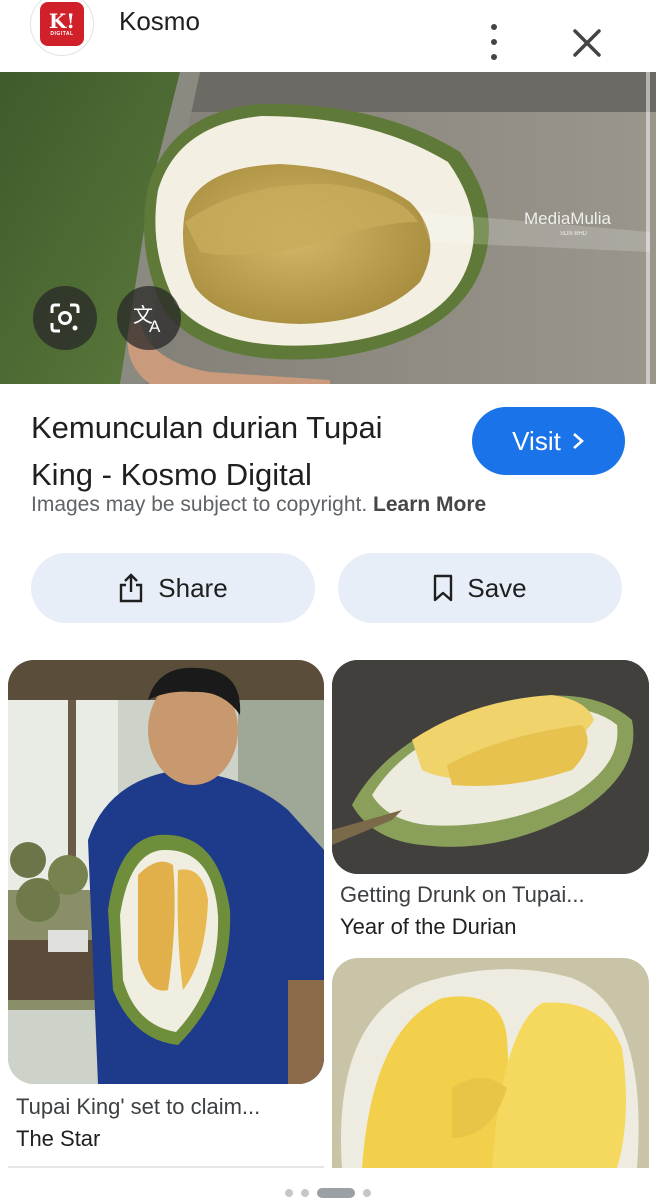  What do you see at coordinates (494, 42) in the screenshot?
I see `more-options-icon` at bounding box center [494, 42].